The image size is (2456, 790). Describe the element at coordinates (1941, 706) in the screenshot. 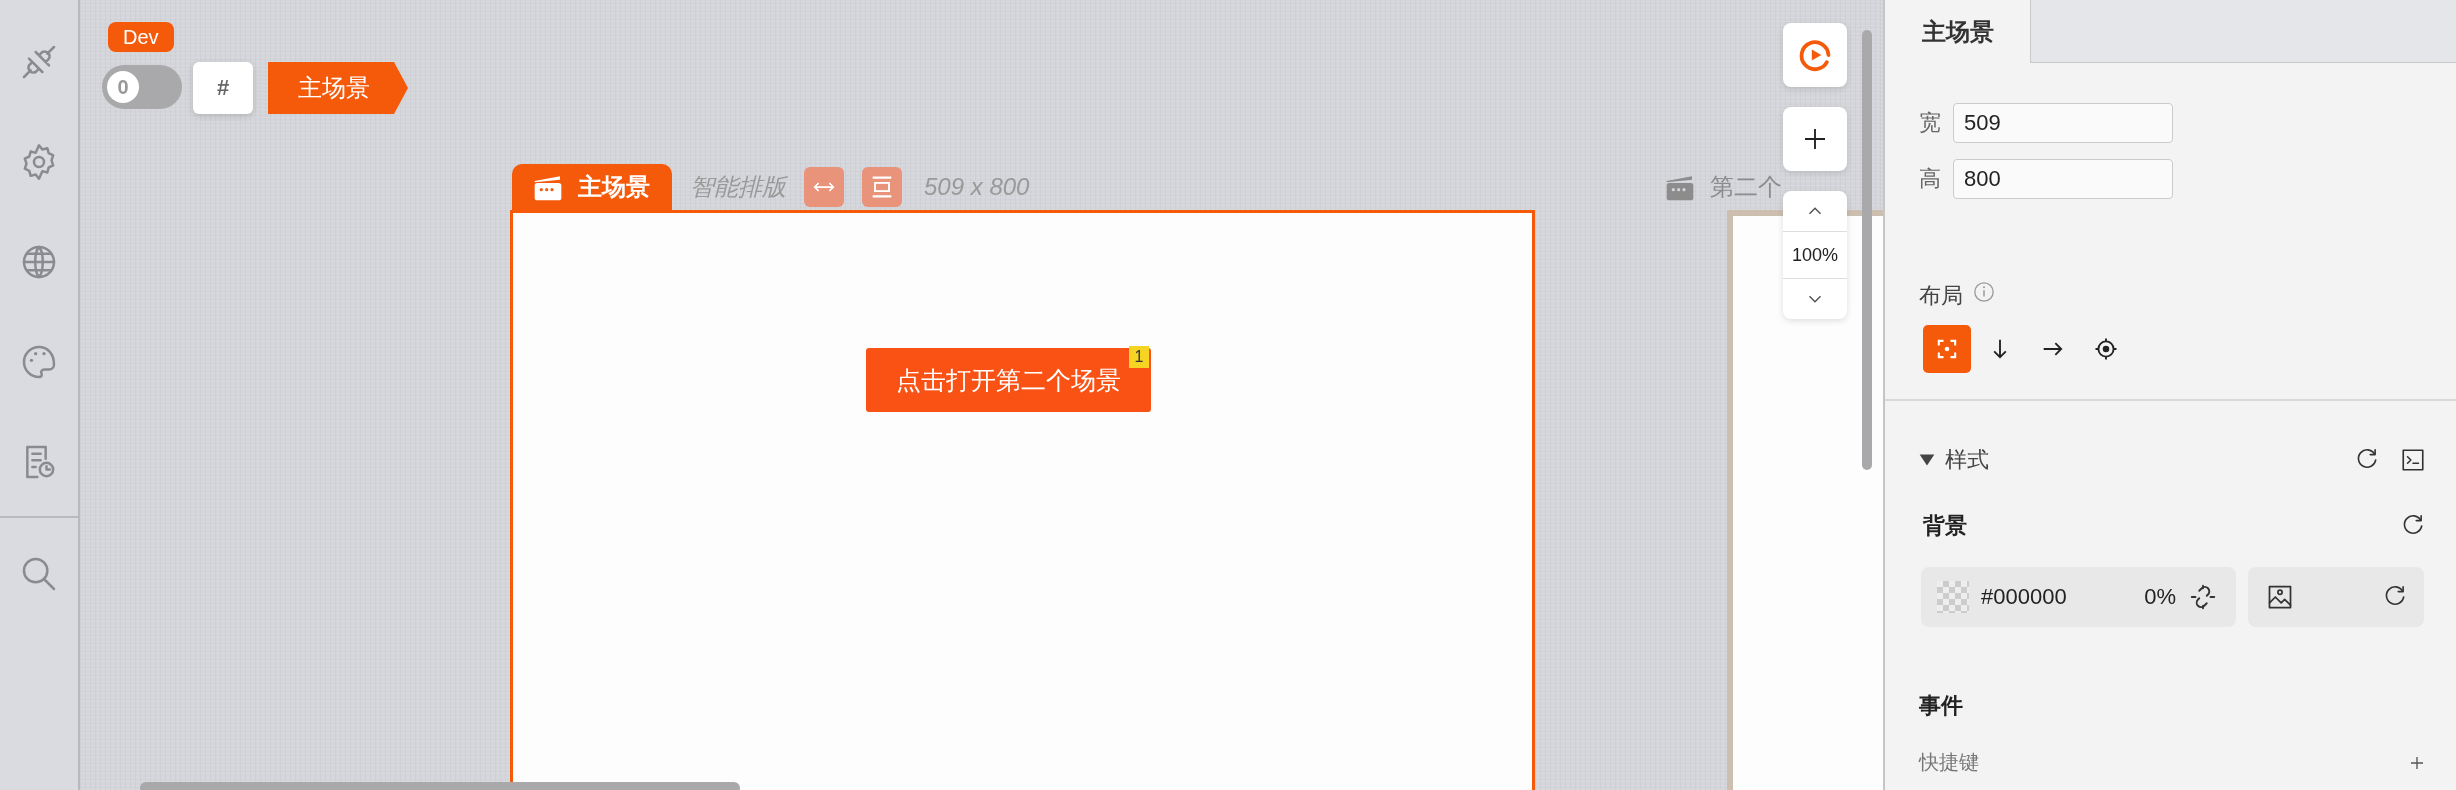

I see `section-title: 事件` at that location.